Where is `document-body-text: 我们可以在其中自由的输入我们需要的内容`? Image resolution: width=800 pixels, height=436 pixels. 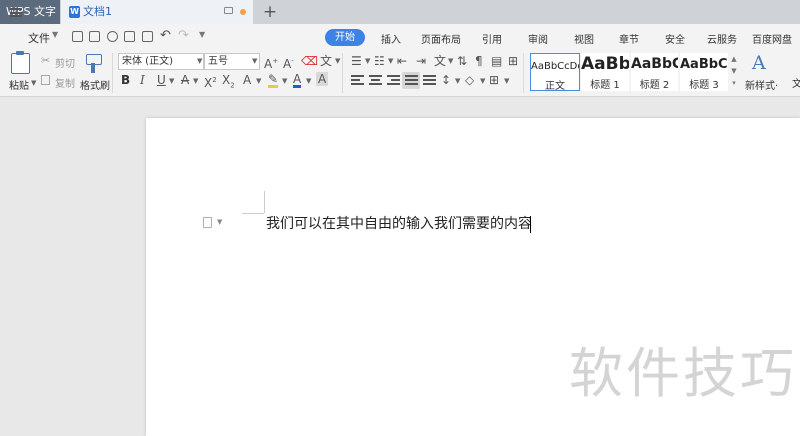 document-body-text: 我们可以在其中自由的输入我们需要的内容 is located at coordinates (399, 224).